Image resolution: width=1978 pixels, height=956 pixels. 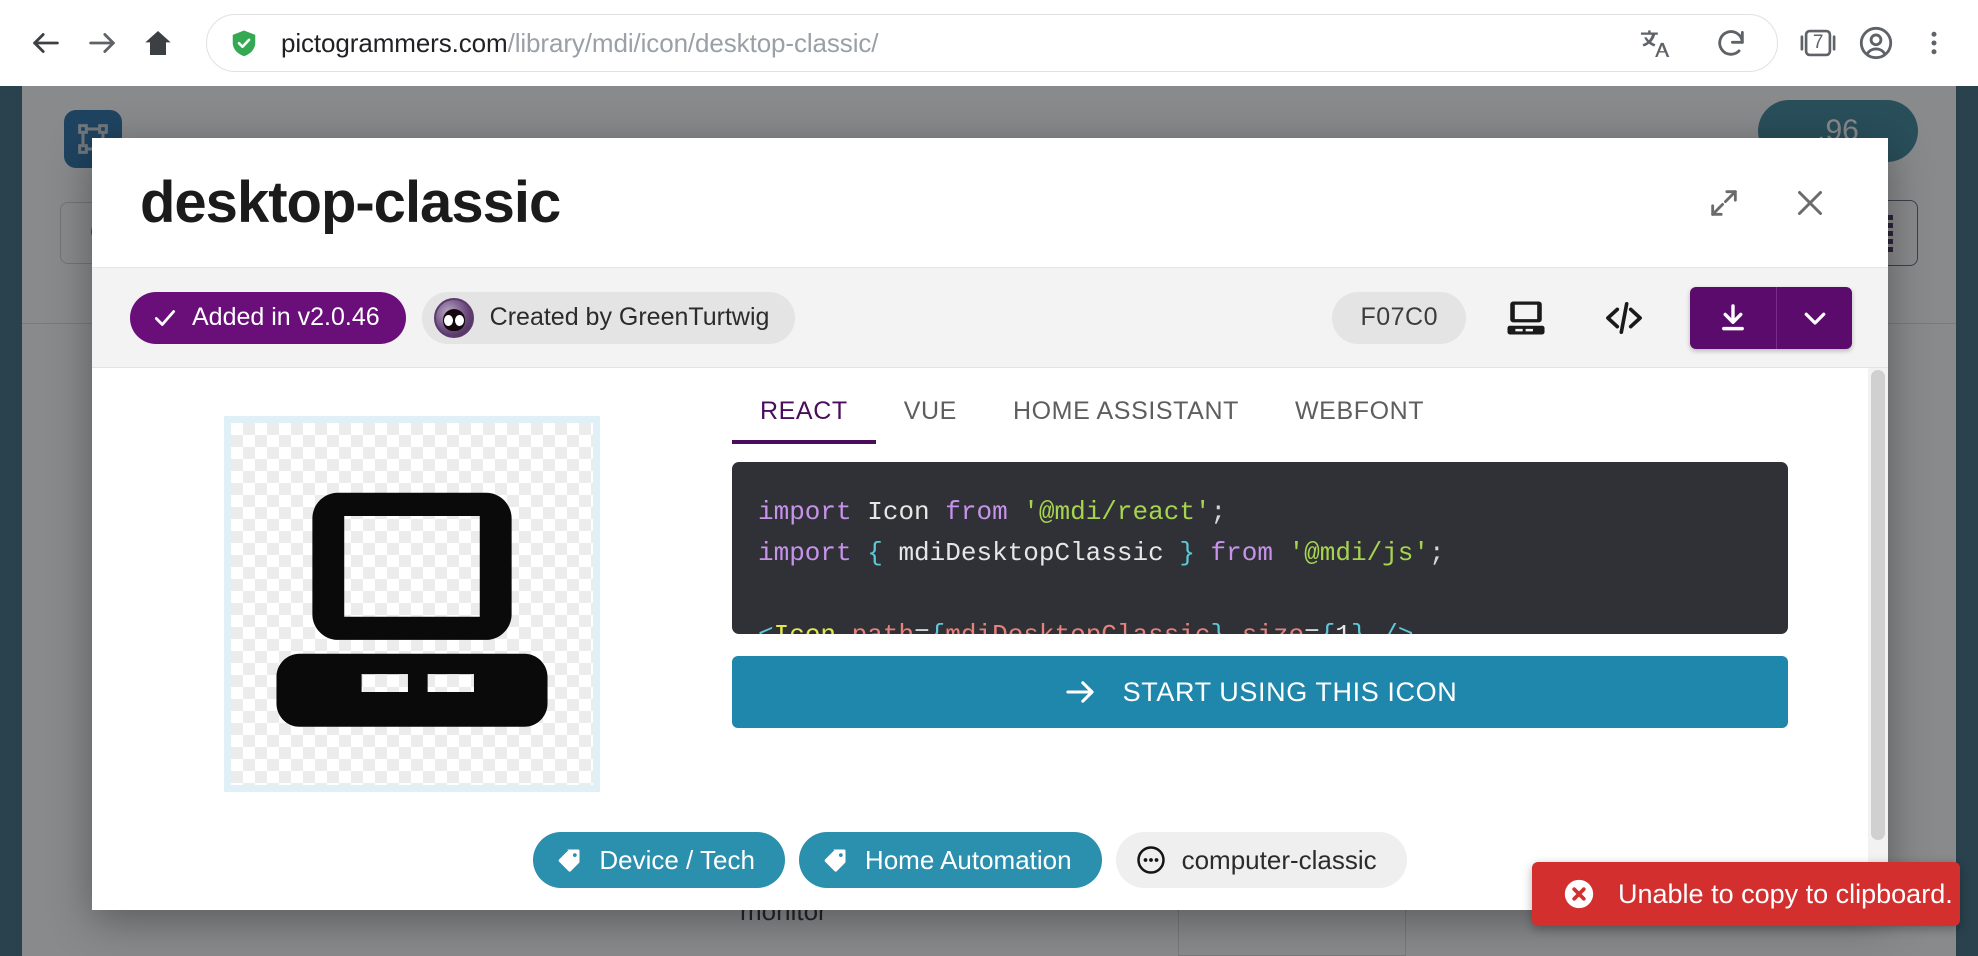 I want to click on alias-dots-icon, so click(x=1151, y=860).